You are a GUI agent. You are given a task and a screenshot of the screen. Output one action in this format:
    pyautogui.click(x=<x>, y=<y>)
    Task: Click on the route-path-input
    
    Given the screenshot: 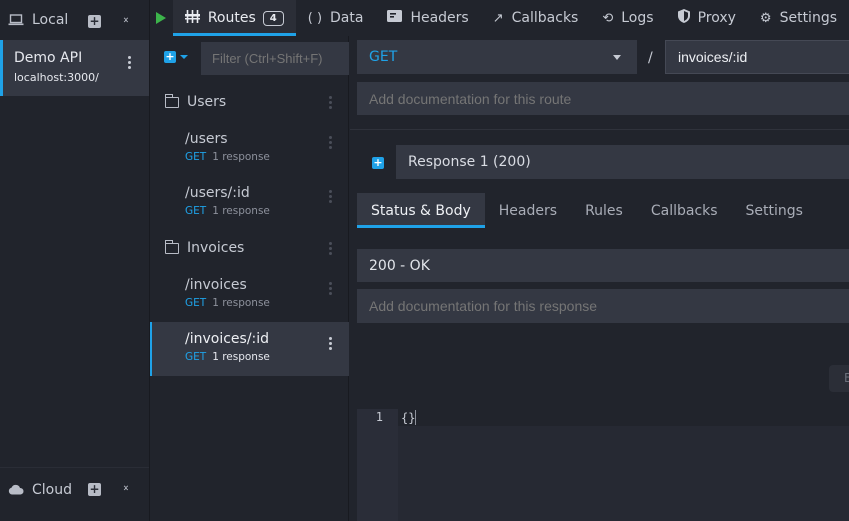 What is the action you would take?
    pyautogui.click(x=757, y=57)
    